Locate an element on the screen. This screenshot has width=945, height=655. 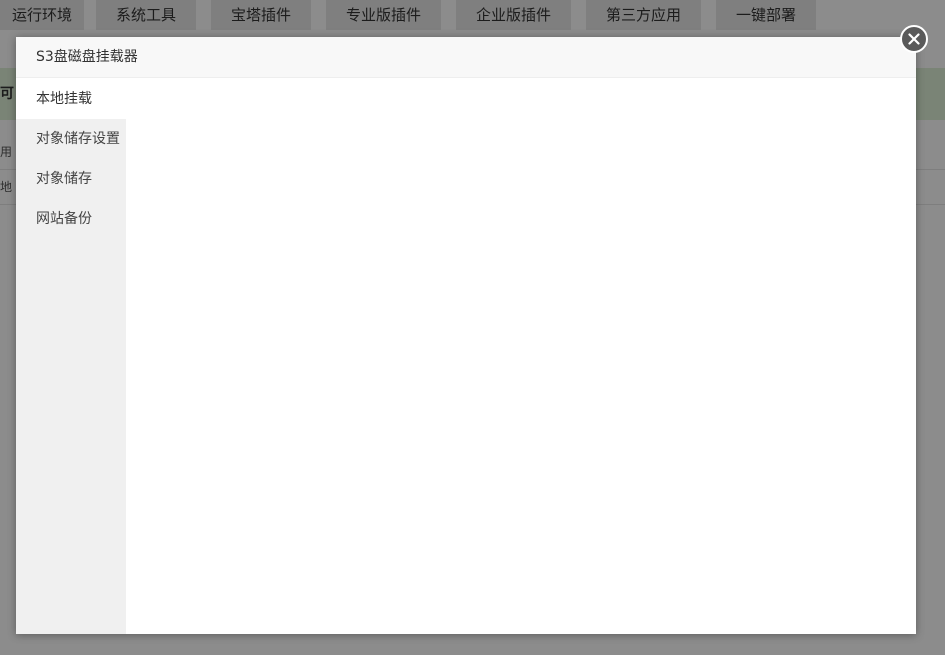
sidebar-item-site-backup: 网站备份 is located at coordinates (71, 219).